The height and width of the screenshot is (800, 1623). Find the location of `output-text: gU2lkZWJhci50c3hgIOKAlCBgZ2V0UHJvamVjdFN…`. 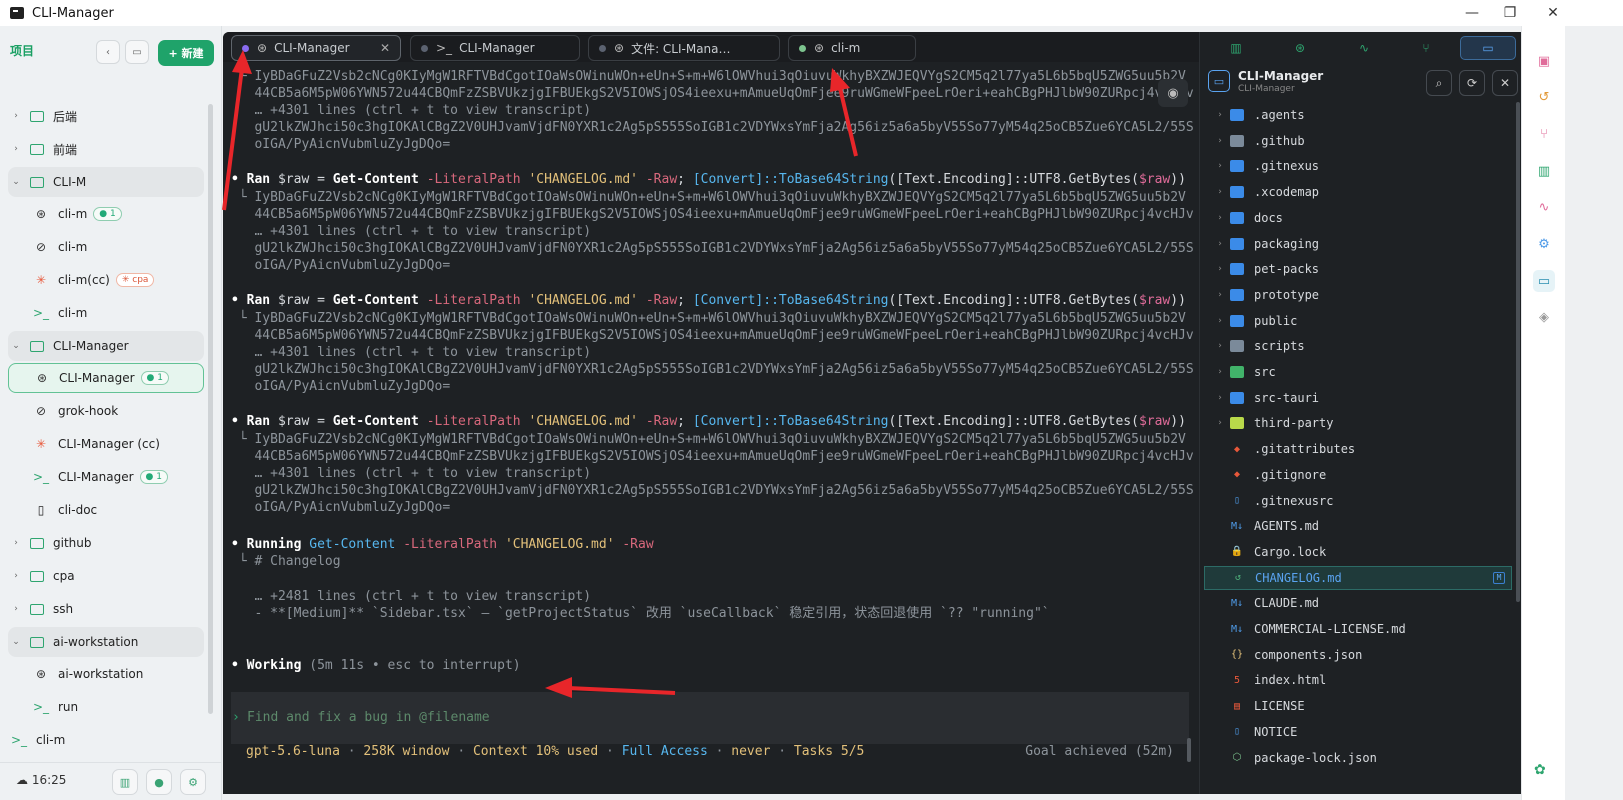

output-text: gU2lkZWJhci50c3hgIOKAlCBgZ2V0UHJvamVjdFN… is located at coordinates (724, 490).